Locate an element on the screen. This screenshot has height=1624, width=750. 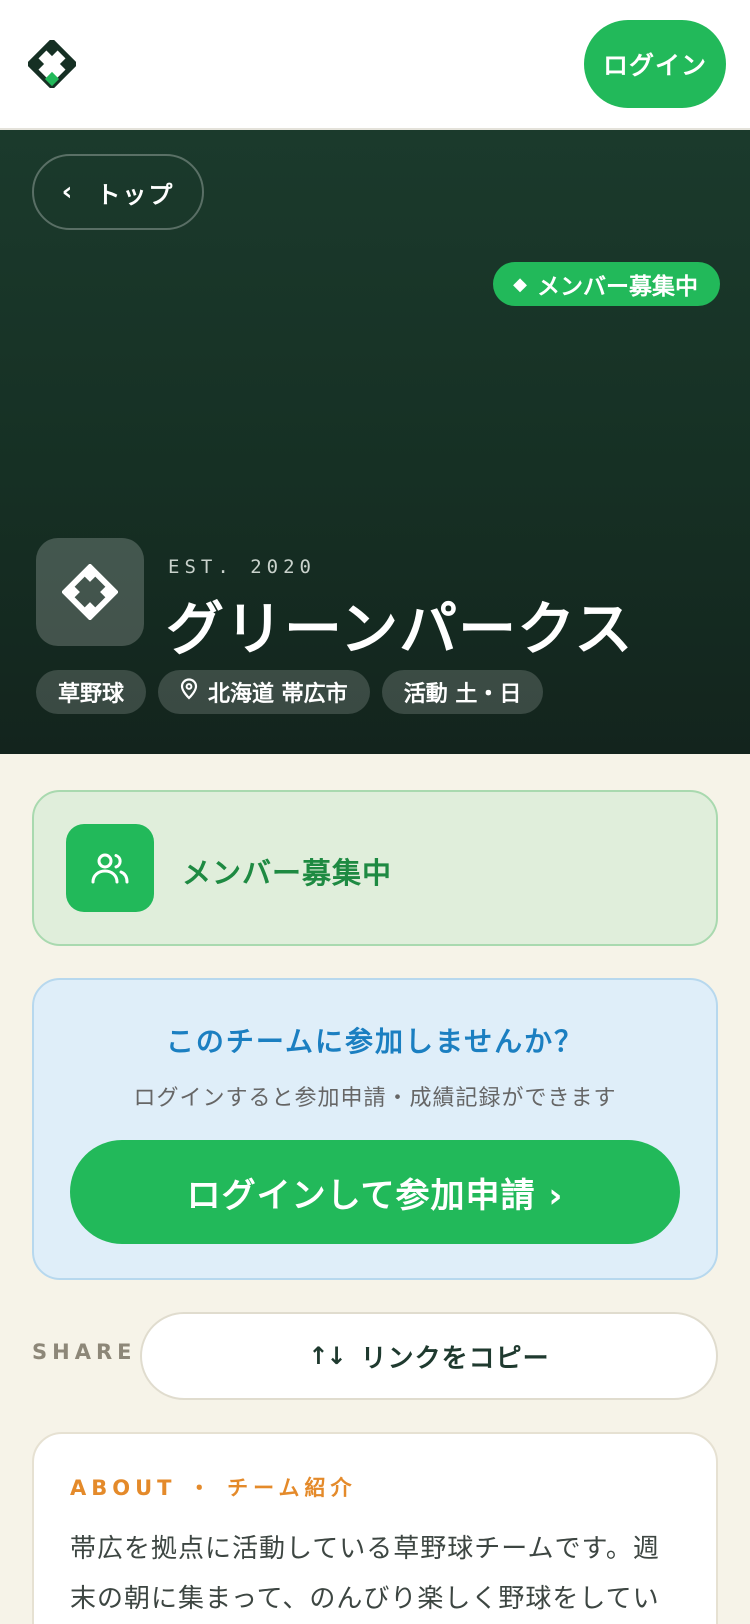
about-section-label: ABOUT ・ チーム紹介 is located at coordinates (213, 1488).